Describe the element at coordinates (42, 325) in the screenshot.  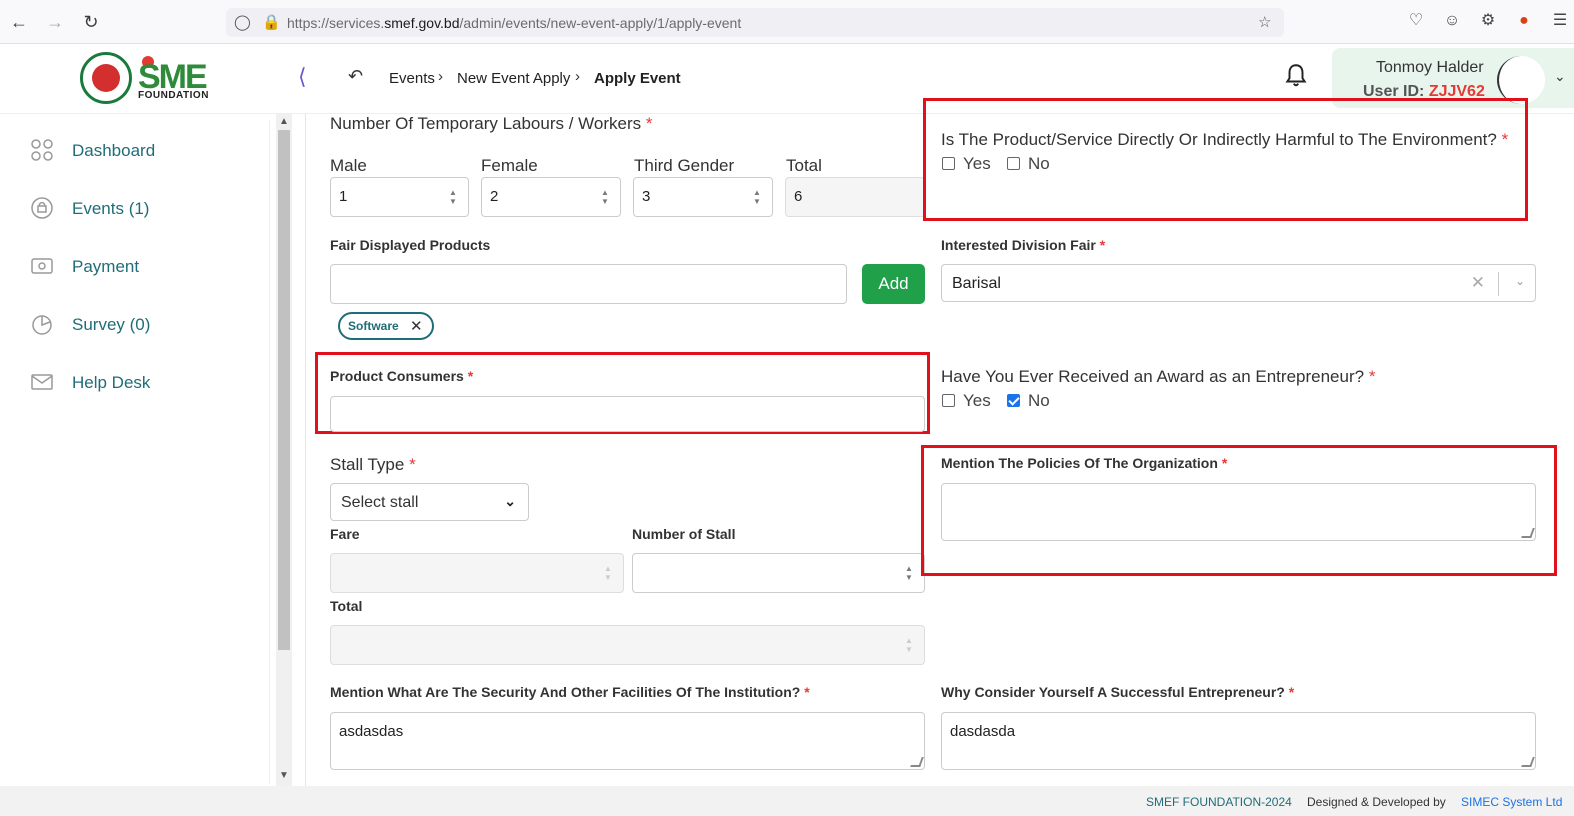
I see `survey-icon` at that location.